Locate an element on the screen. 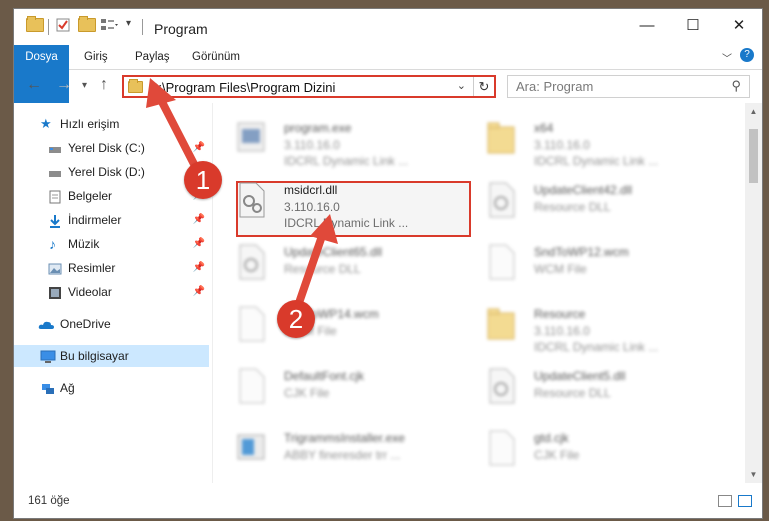 The width and height of the screenshot is (769, 521). step-badge-2: 2 is located at coordinates (296, 319).